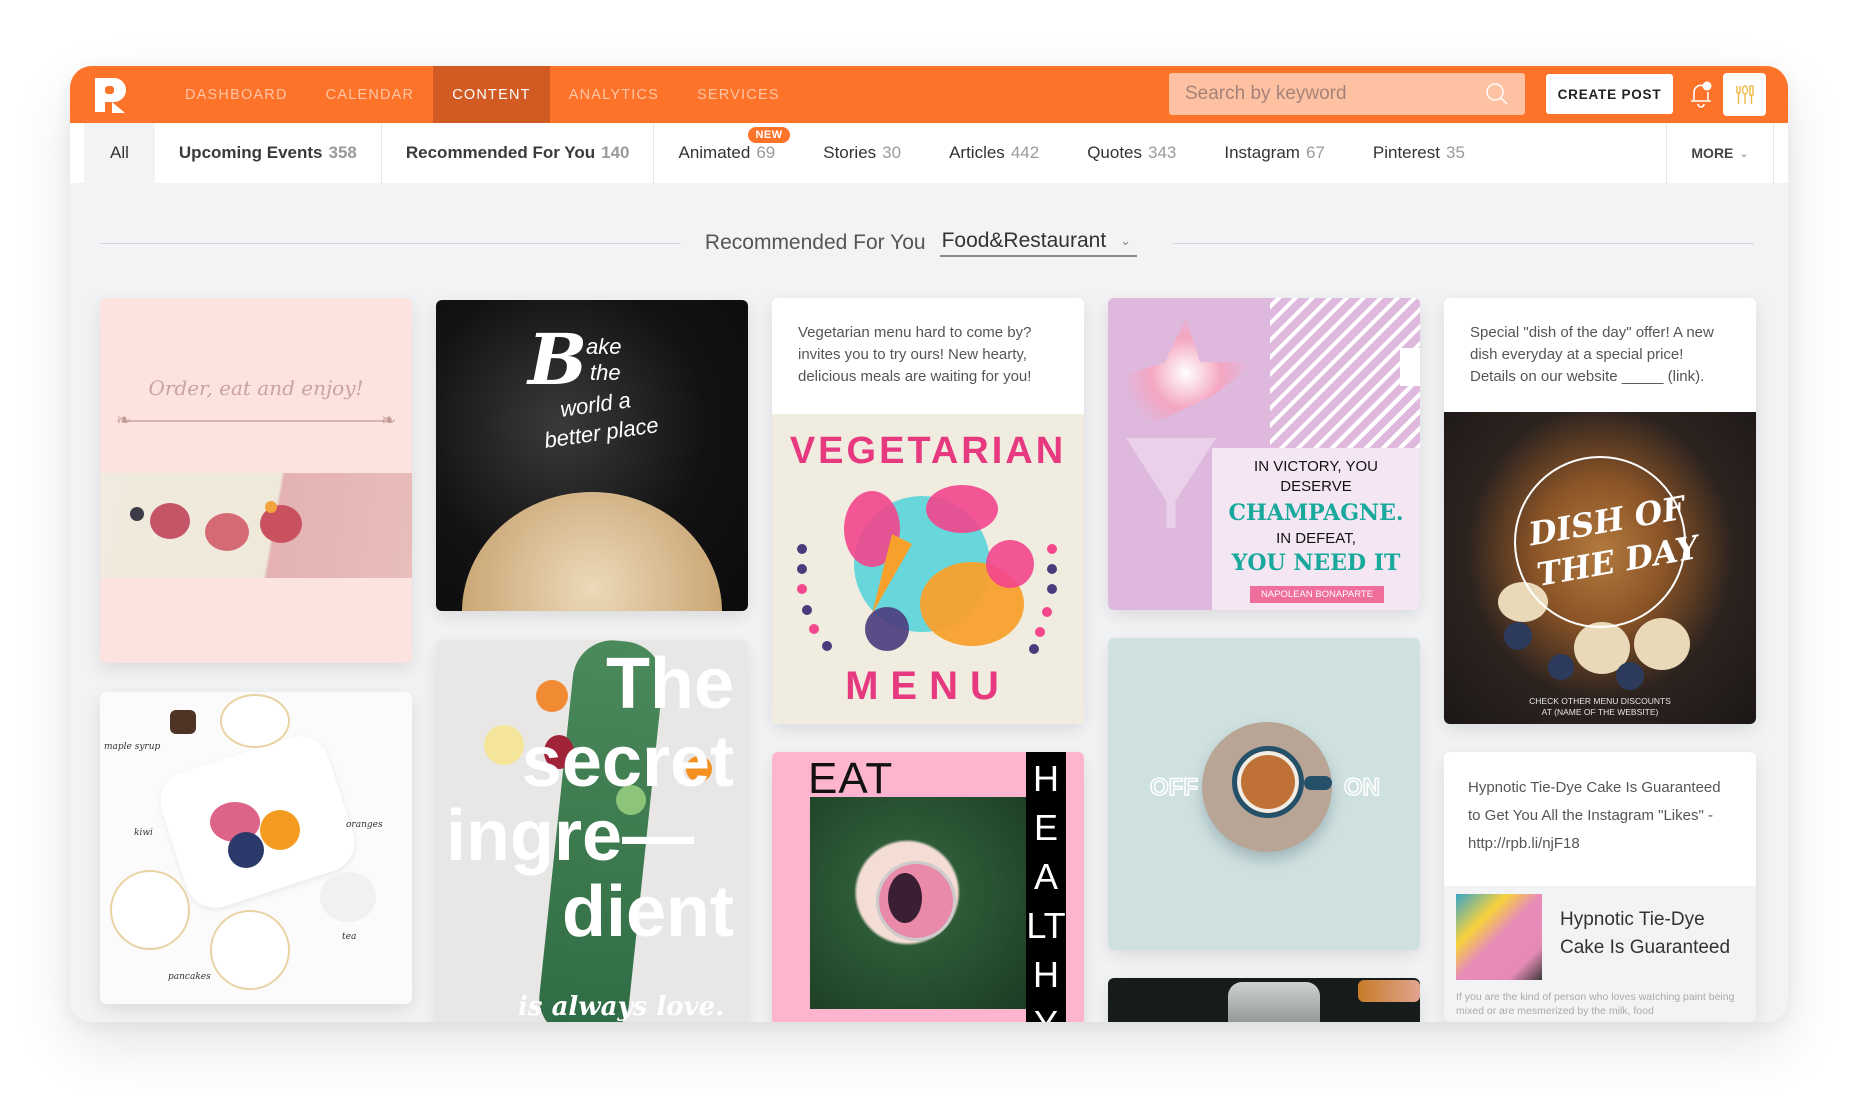 Image resolution: width=1858 pixels, height=1096 pixels. I want to click on tab-label: All, so click(119, 152).